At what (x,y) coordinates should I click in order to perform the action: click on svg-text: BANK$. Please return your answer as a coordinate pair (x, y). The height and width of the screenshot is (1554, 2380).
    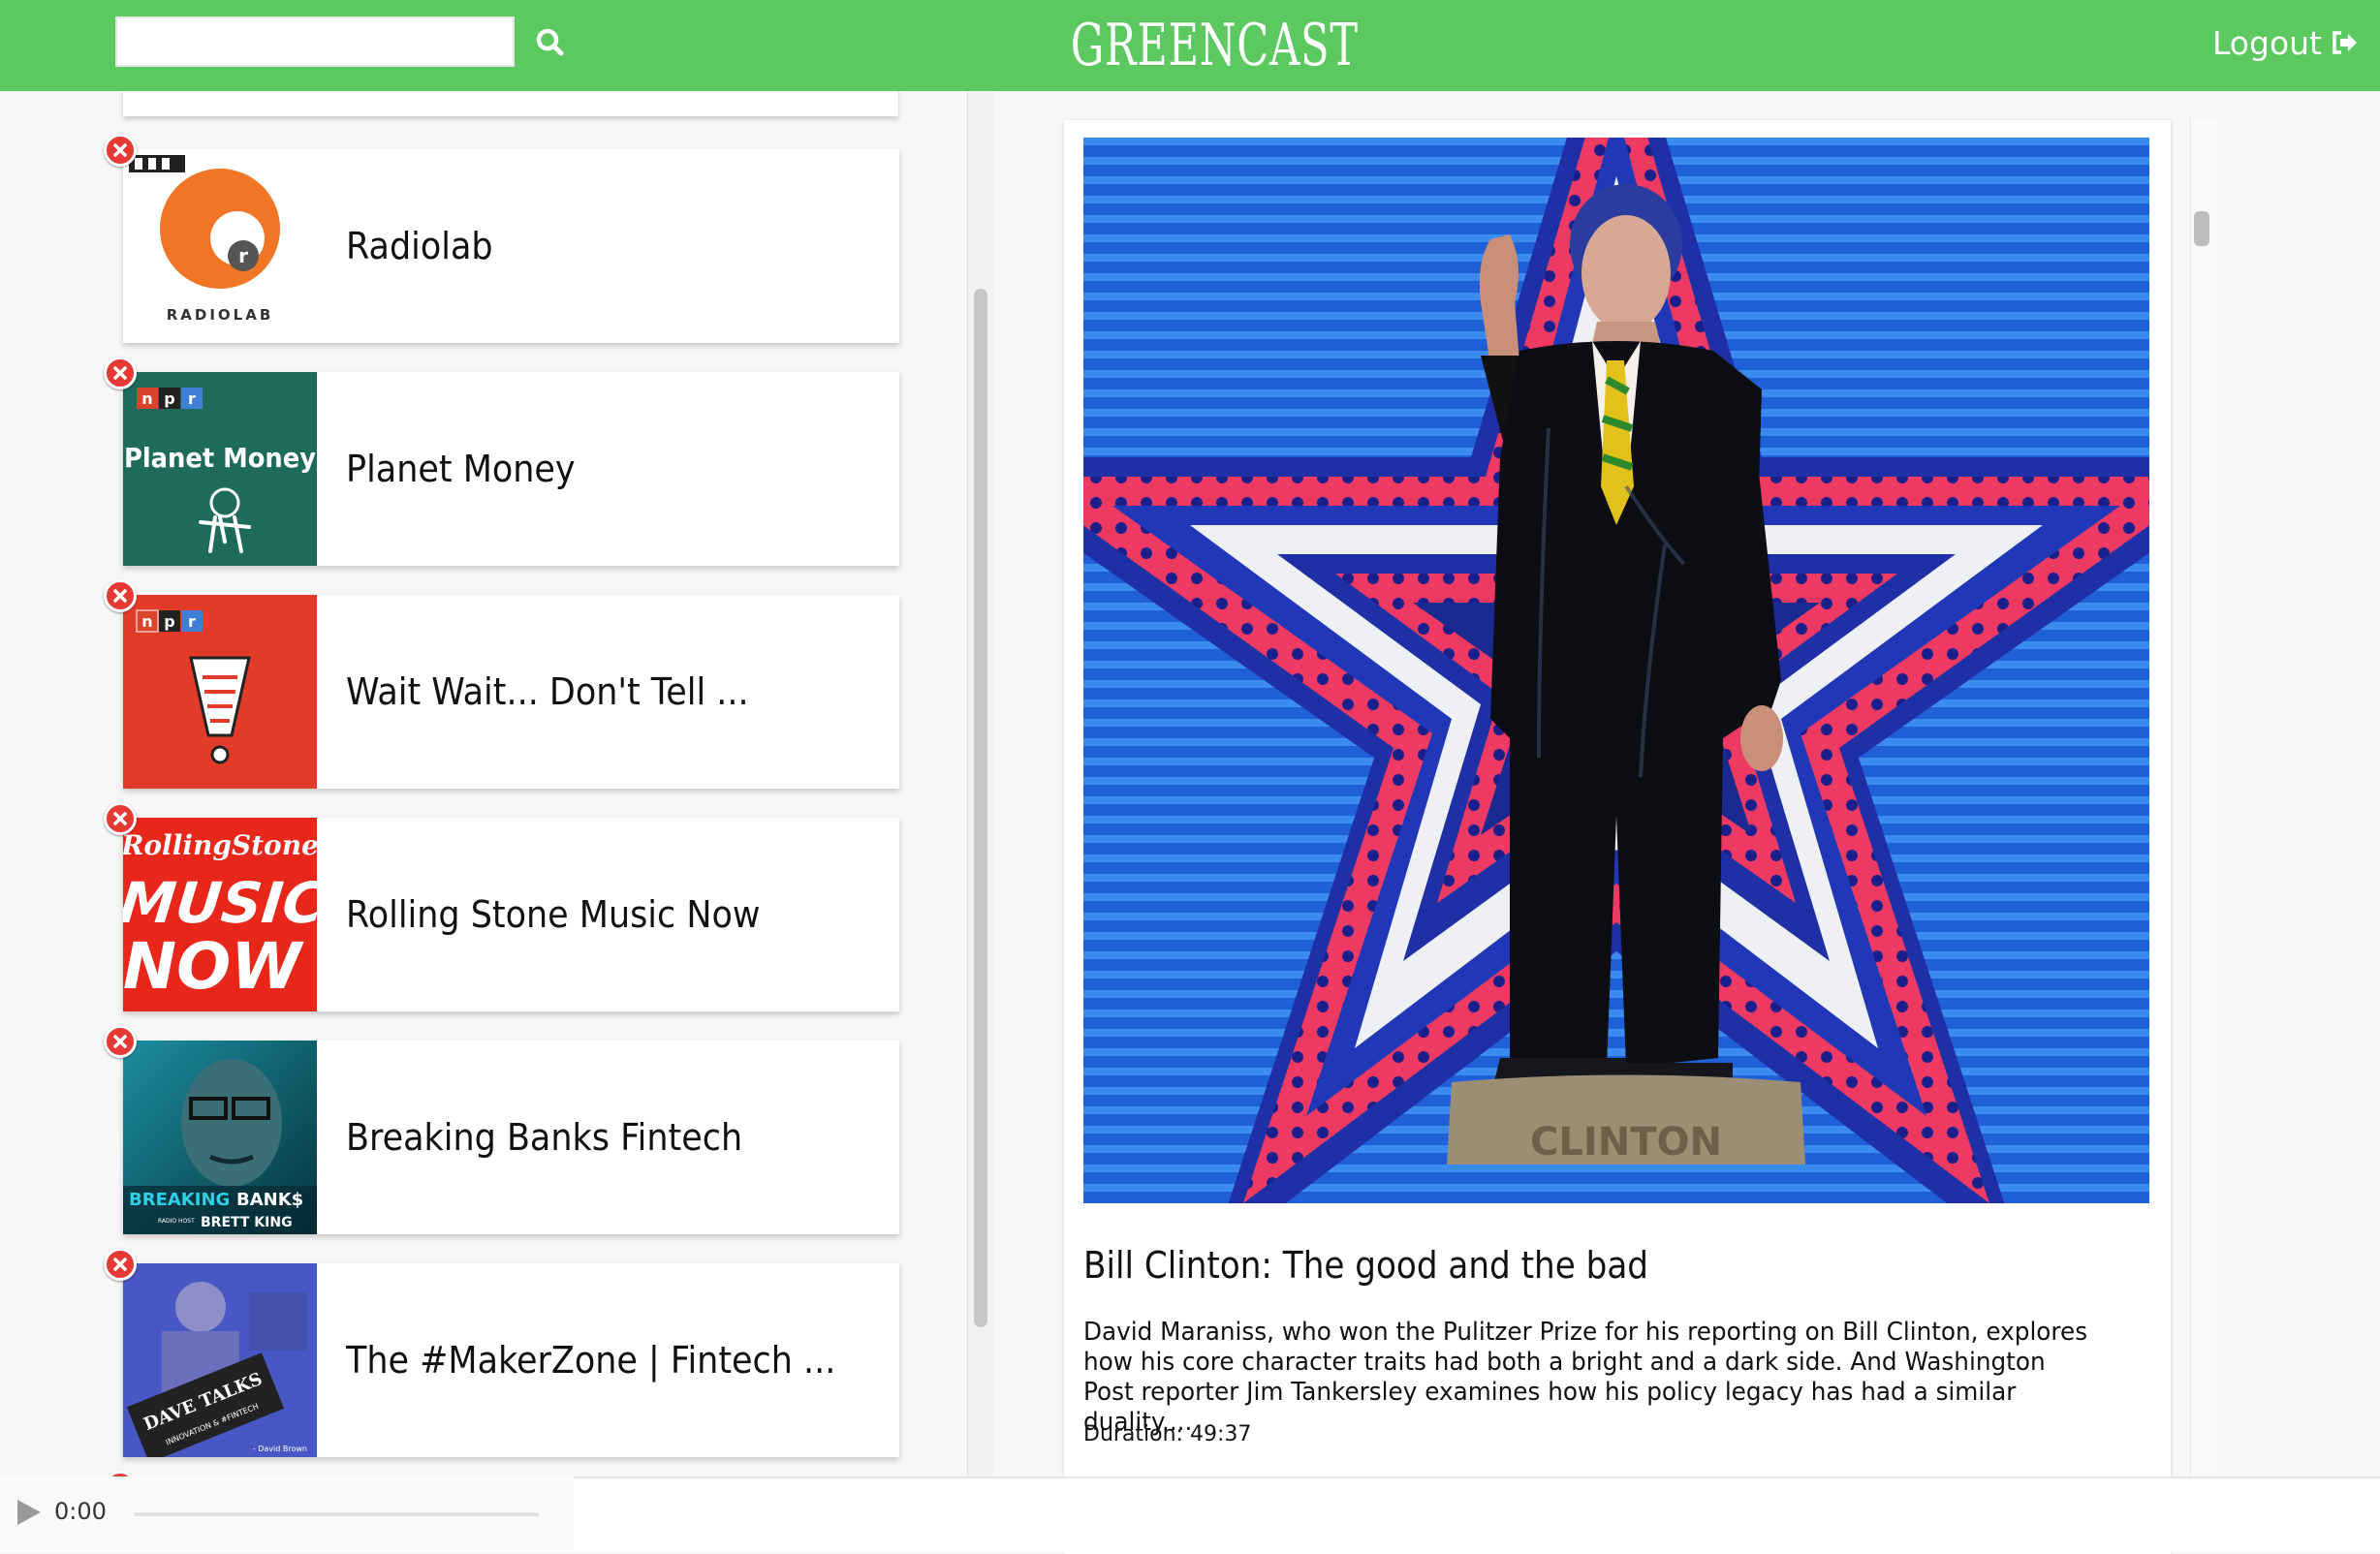
    Looking at the image, I should click on (269, 1200).